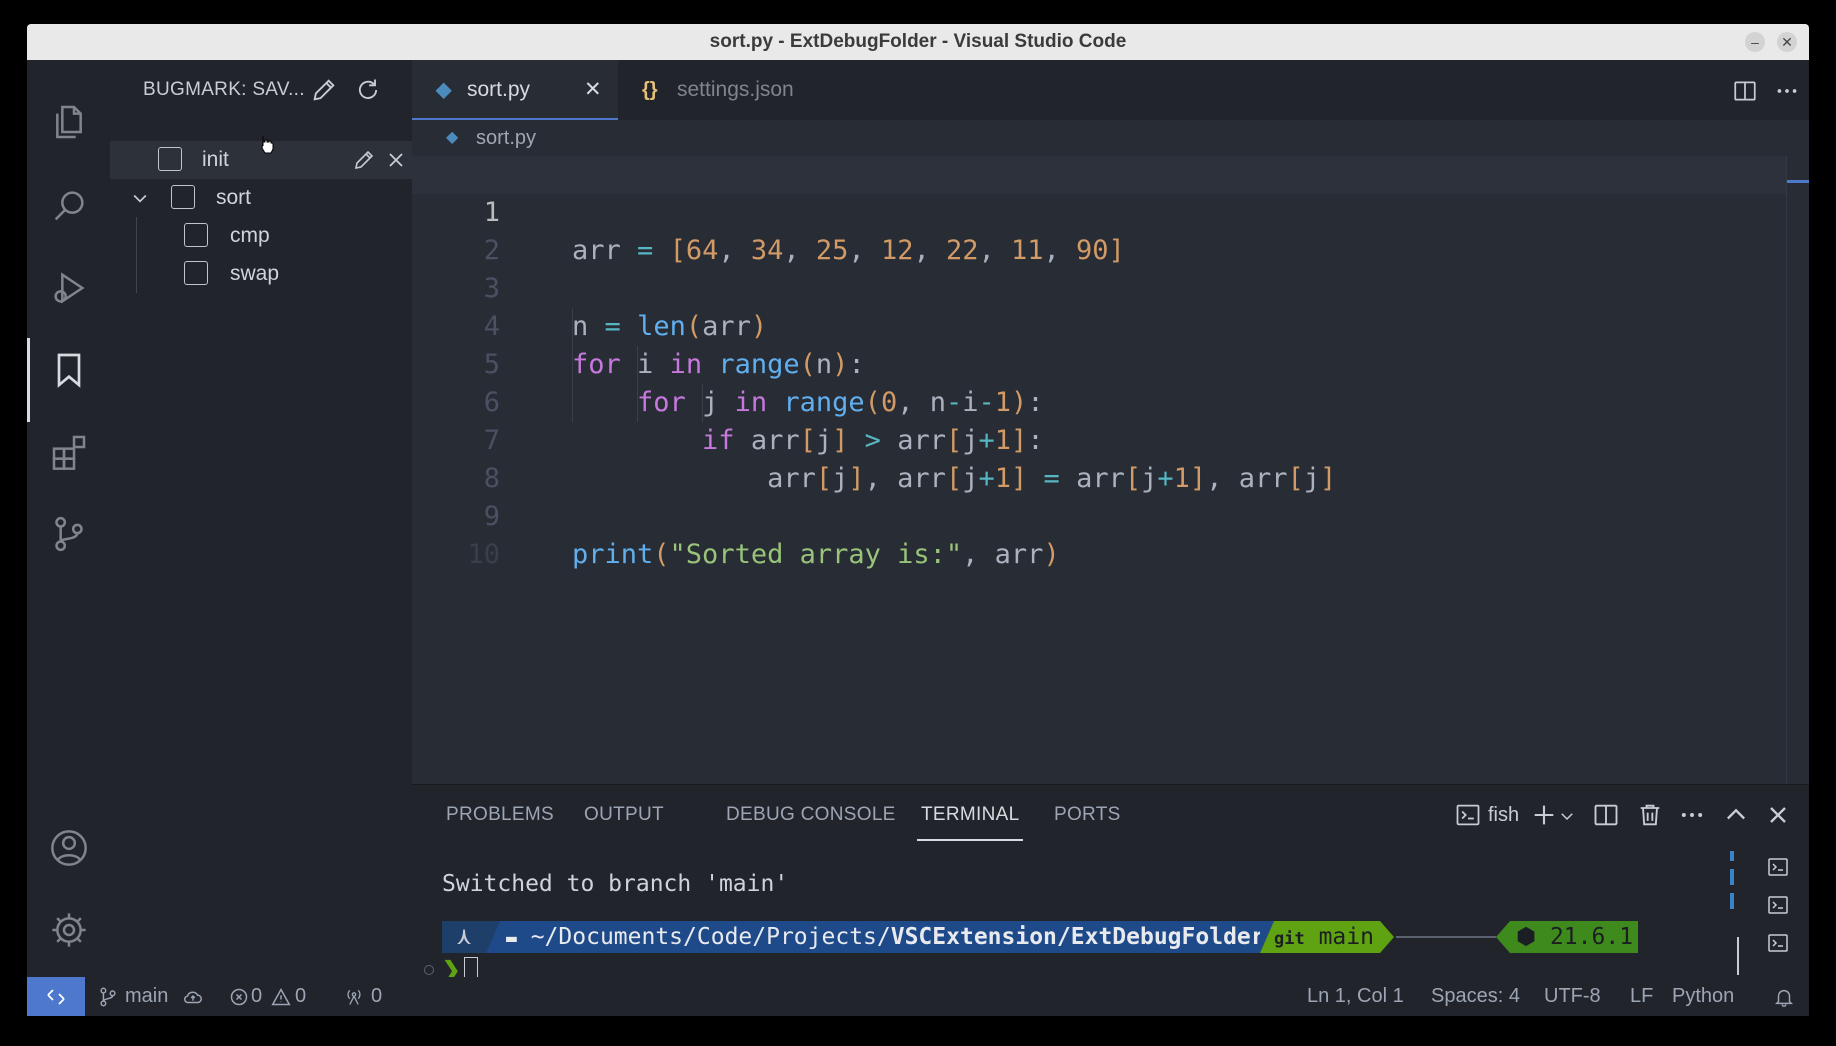 The image size is (1836, 1046). I want to click on code-text: print("Sorted array is:", arr), so click(816, 554).